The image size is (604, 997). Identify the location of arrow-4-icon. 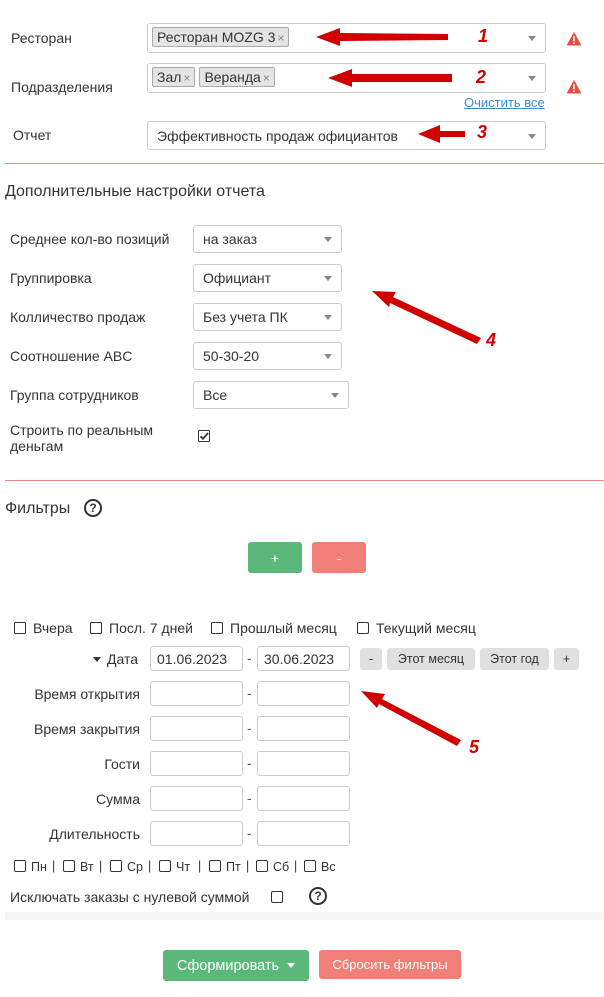
(426, 317).